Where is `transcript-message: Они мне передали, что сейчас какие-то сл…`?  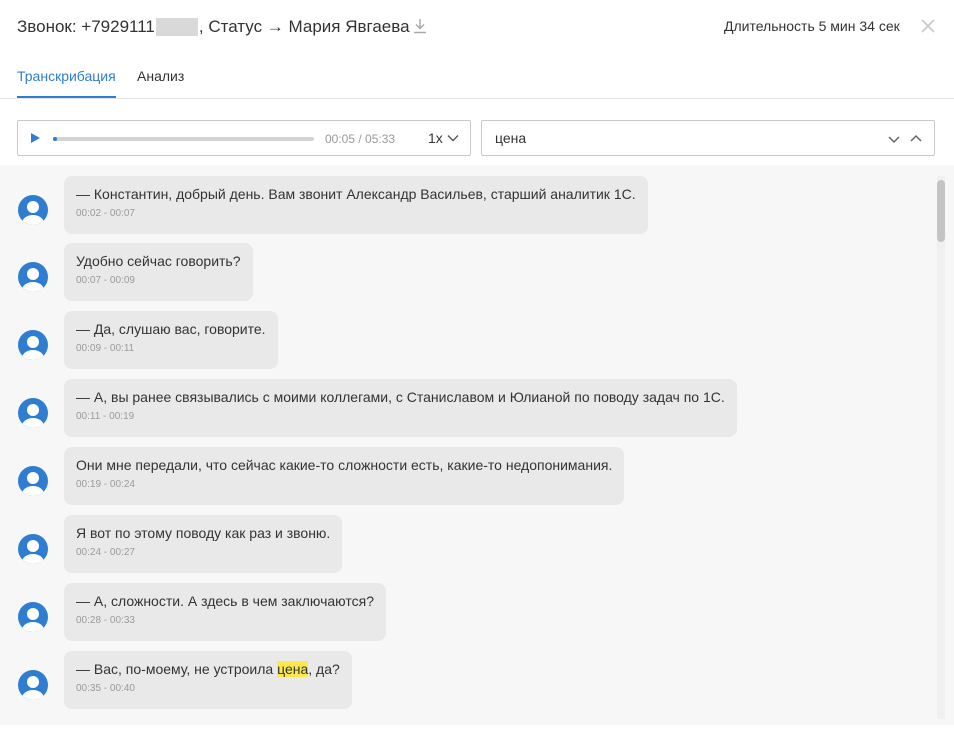
transcript-message: Они мне передали, что сейчас какие-то сл… is located at coordinates (465, 470).